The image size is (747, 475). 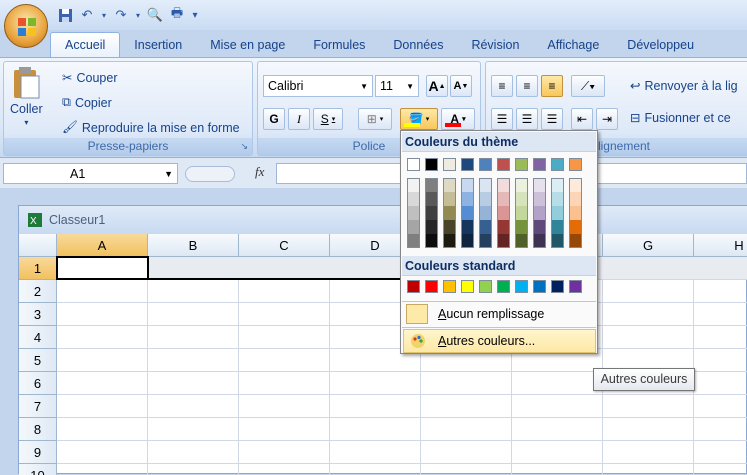 I want to click on column-header-g: G, so click(x=648, y=245).